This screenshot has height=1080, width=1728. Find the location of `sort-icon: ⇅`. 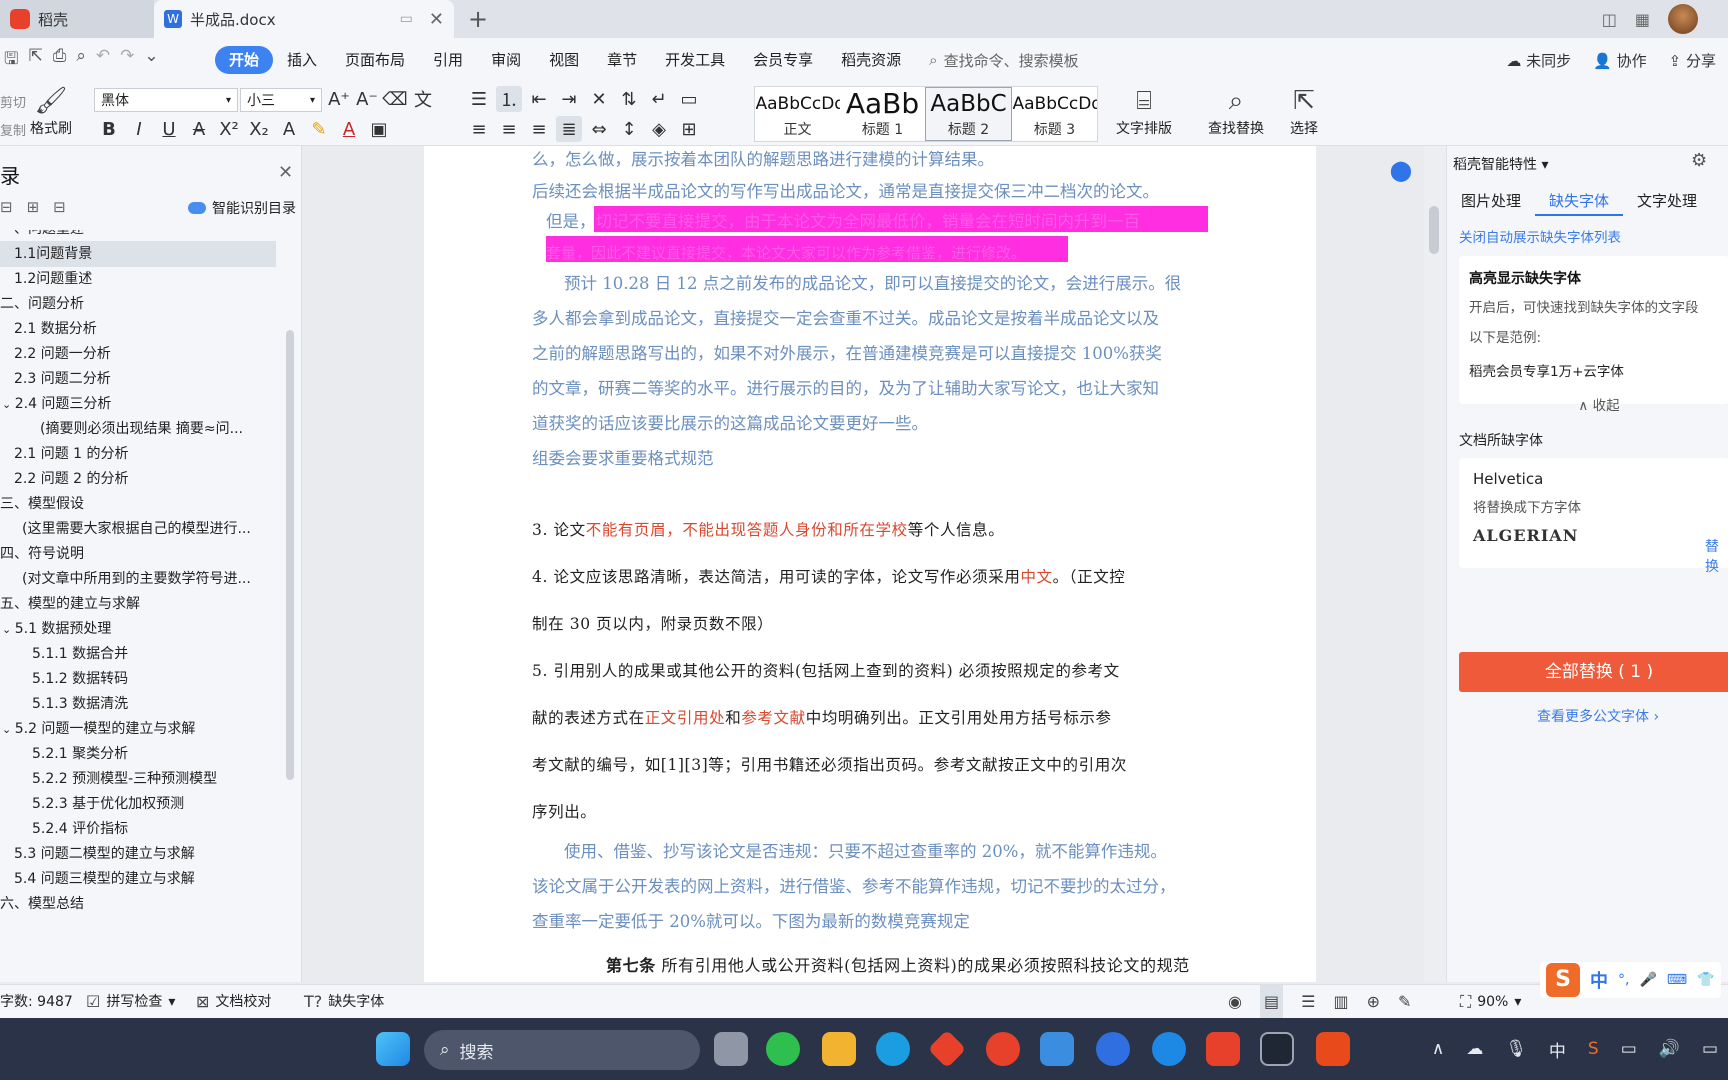

sort-icon: ⇅ is located at coordinates (629, 99).